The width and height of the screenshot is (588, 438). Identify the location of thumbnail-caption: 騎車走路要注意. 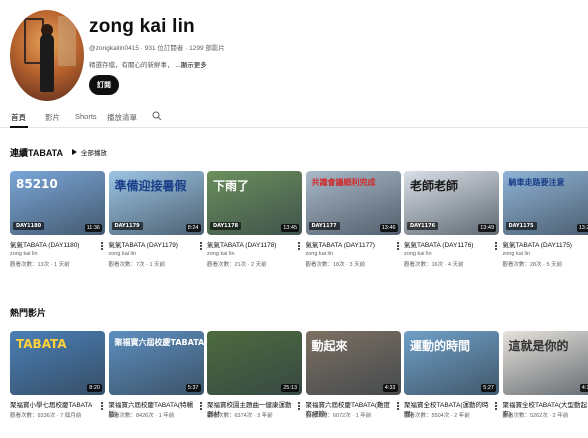
(536, 182).